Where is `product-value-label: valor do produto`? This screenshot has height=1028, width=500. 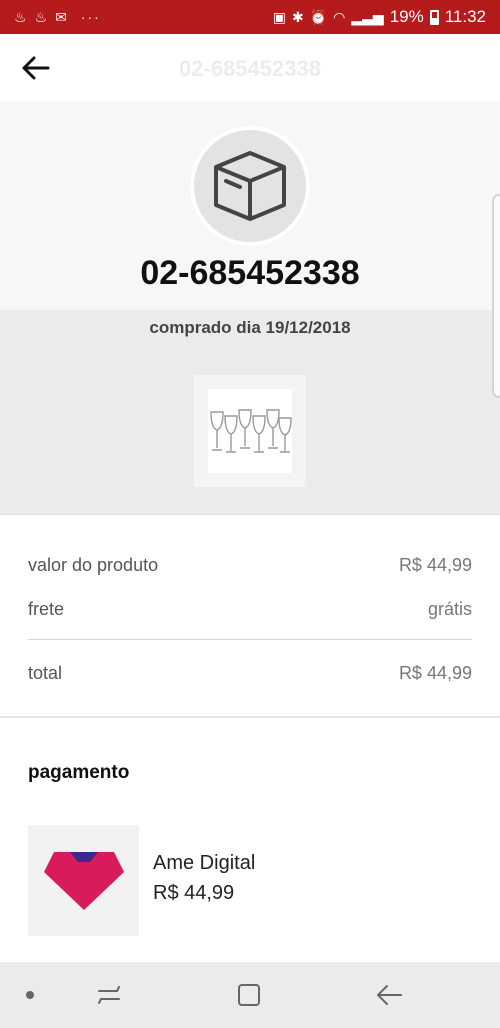 product-value-label: valor do produto is located at coordinates (93, 565).